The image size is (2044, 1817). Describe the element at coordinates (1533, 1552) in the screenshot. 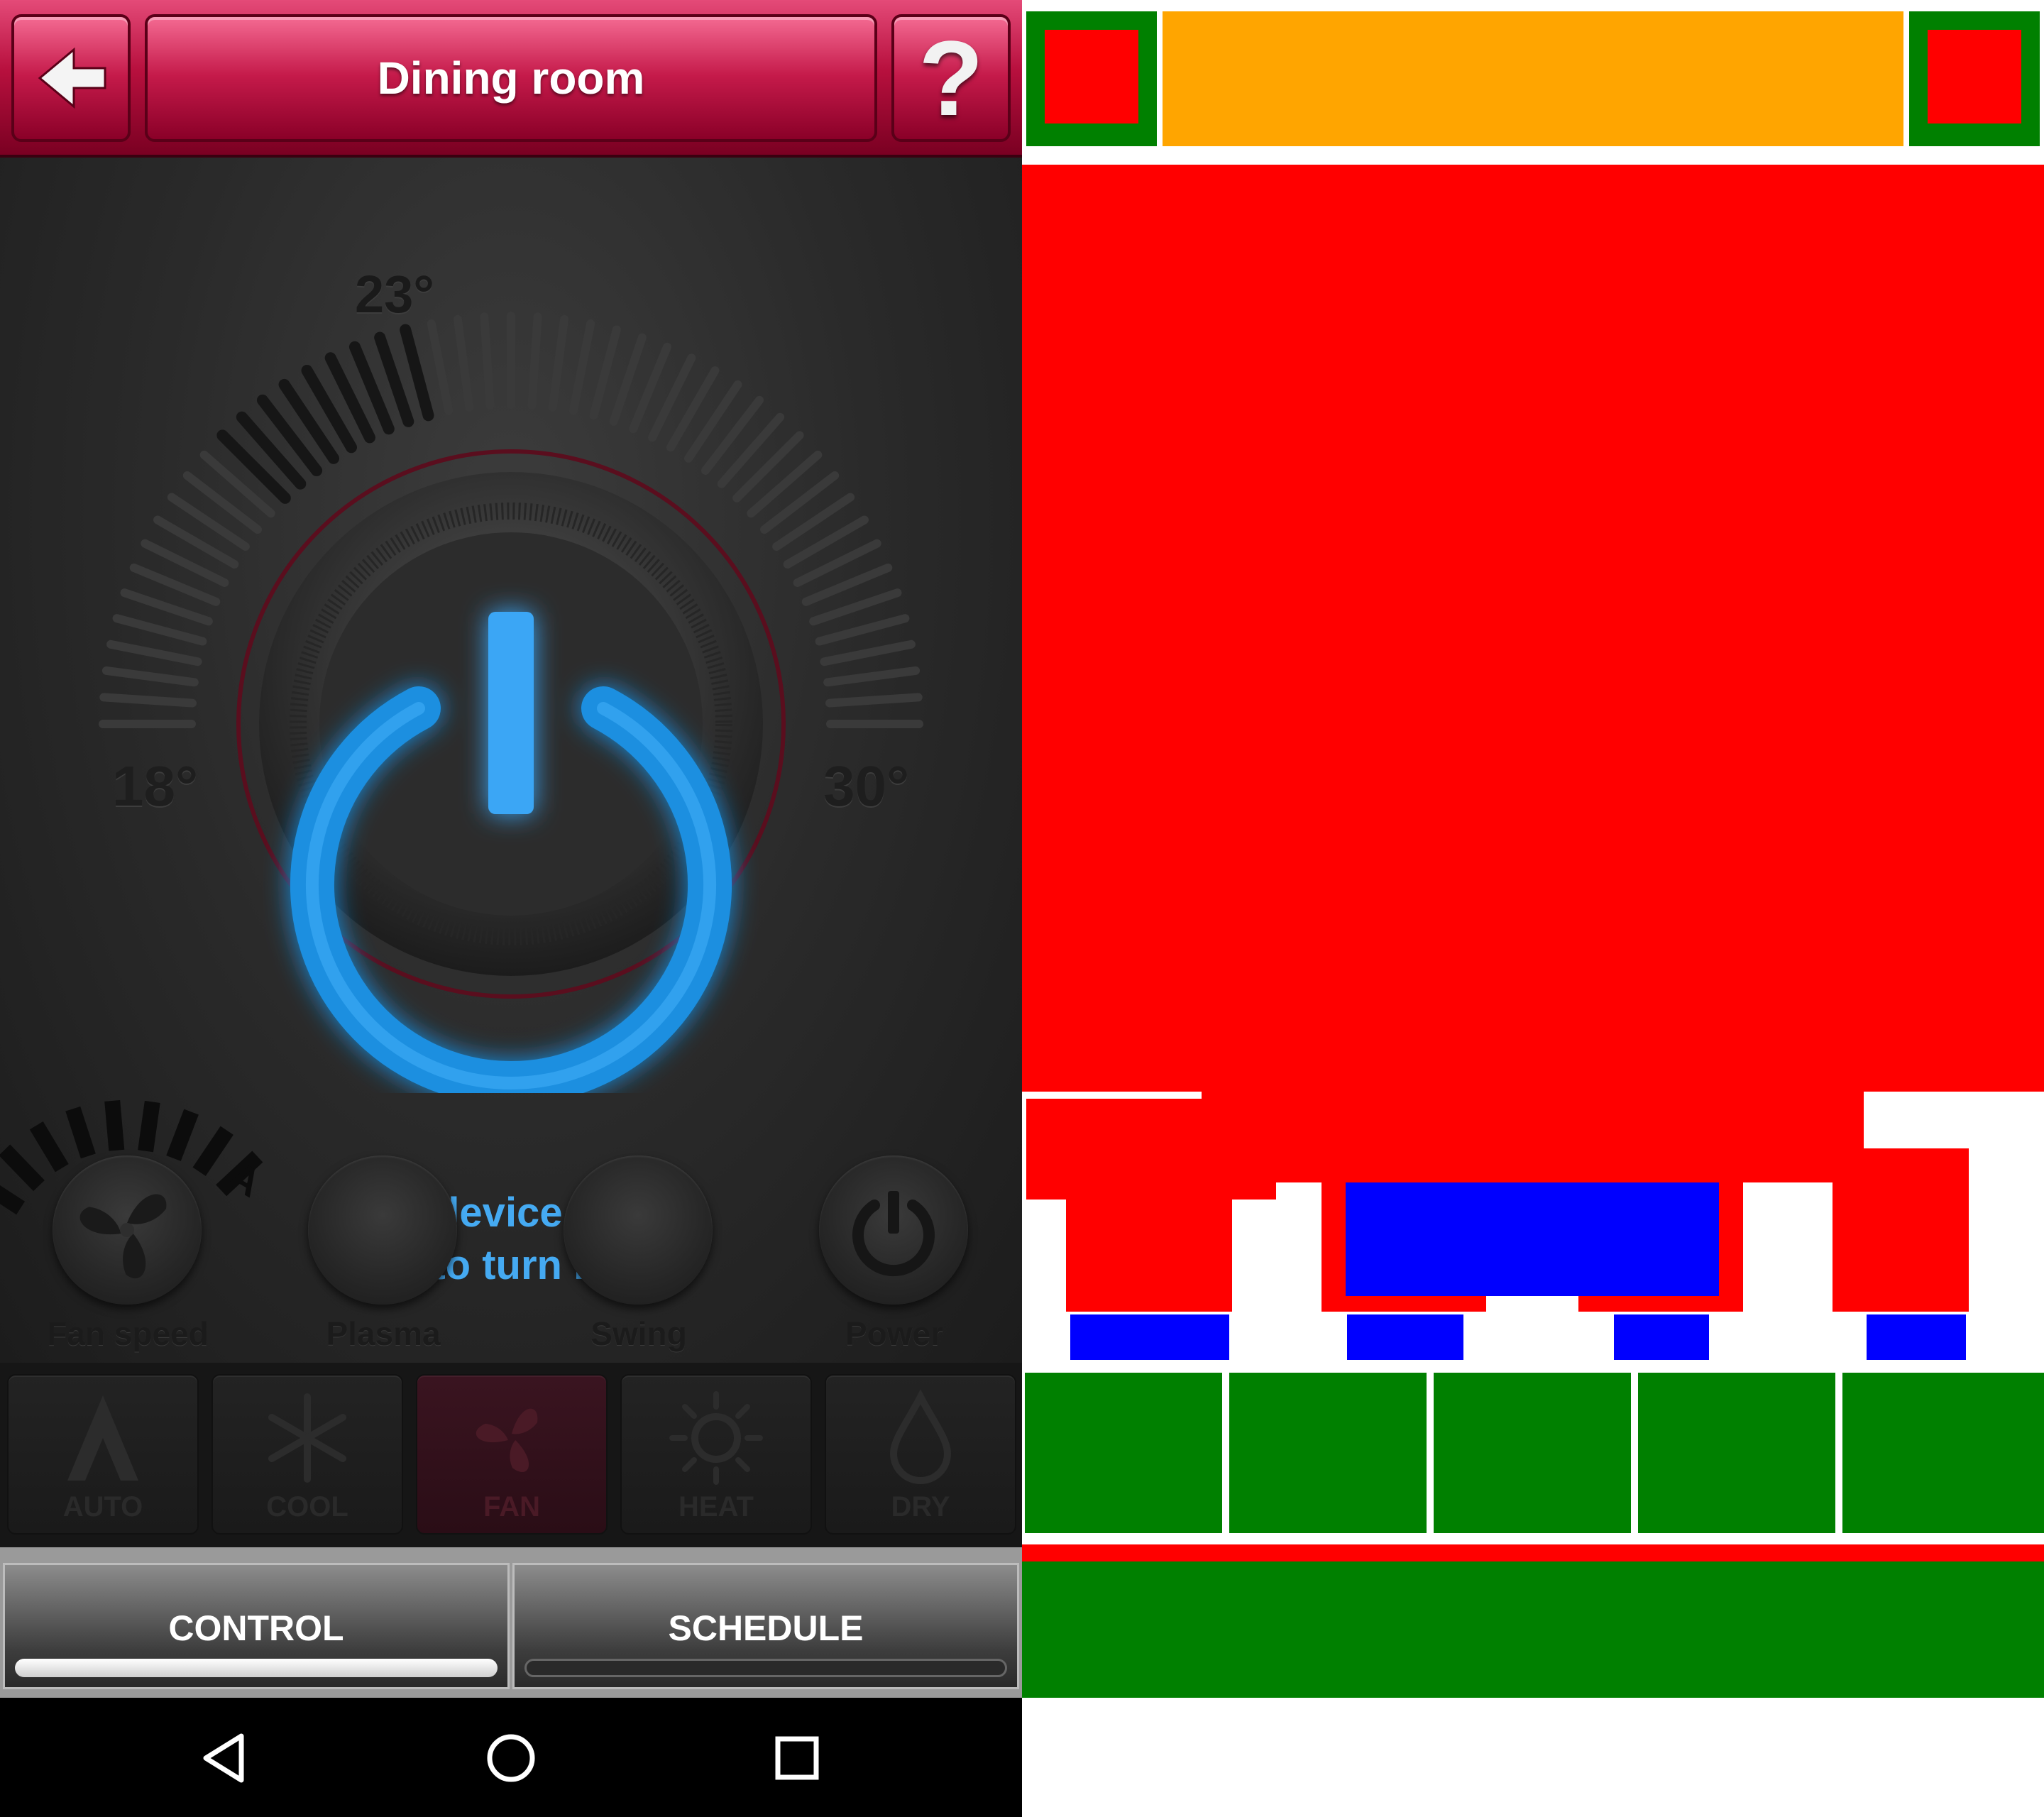

I see `mask-tab-divider` at that location.